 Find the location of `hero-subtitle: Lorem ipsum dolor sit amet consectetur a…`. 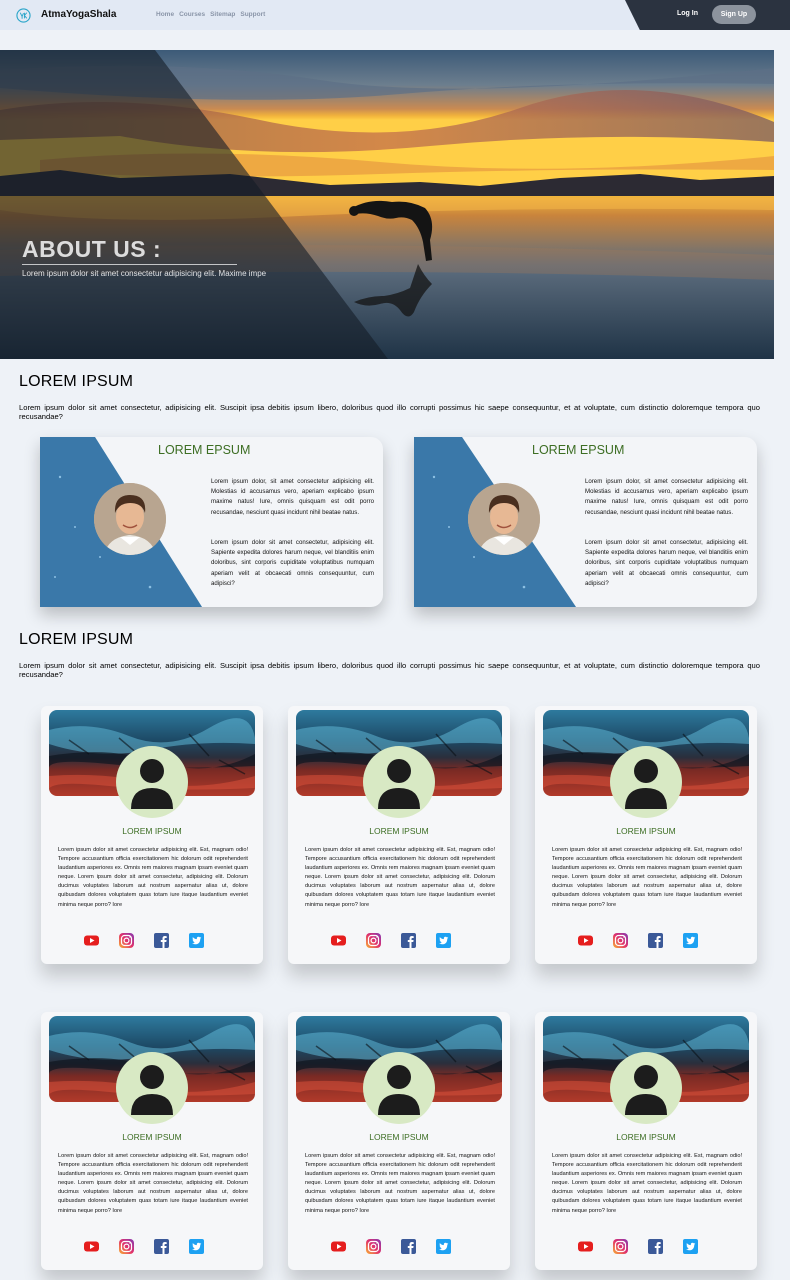

hero-subtitle: Lorem ipsum dolor sit amet consectetur a… is located at coordinates (144, 273).